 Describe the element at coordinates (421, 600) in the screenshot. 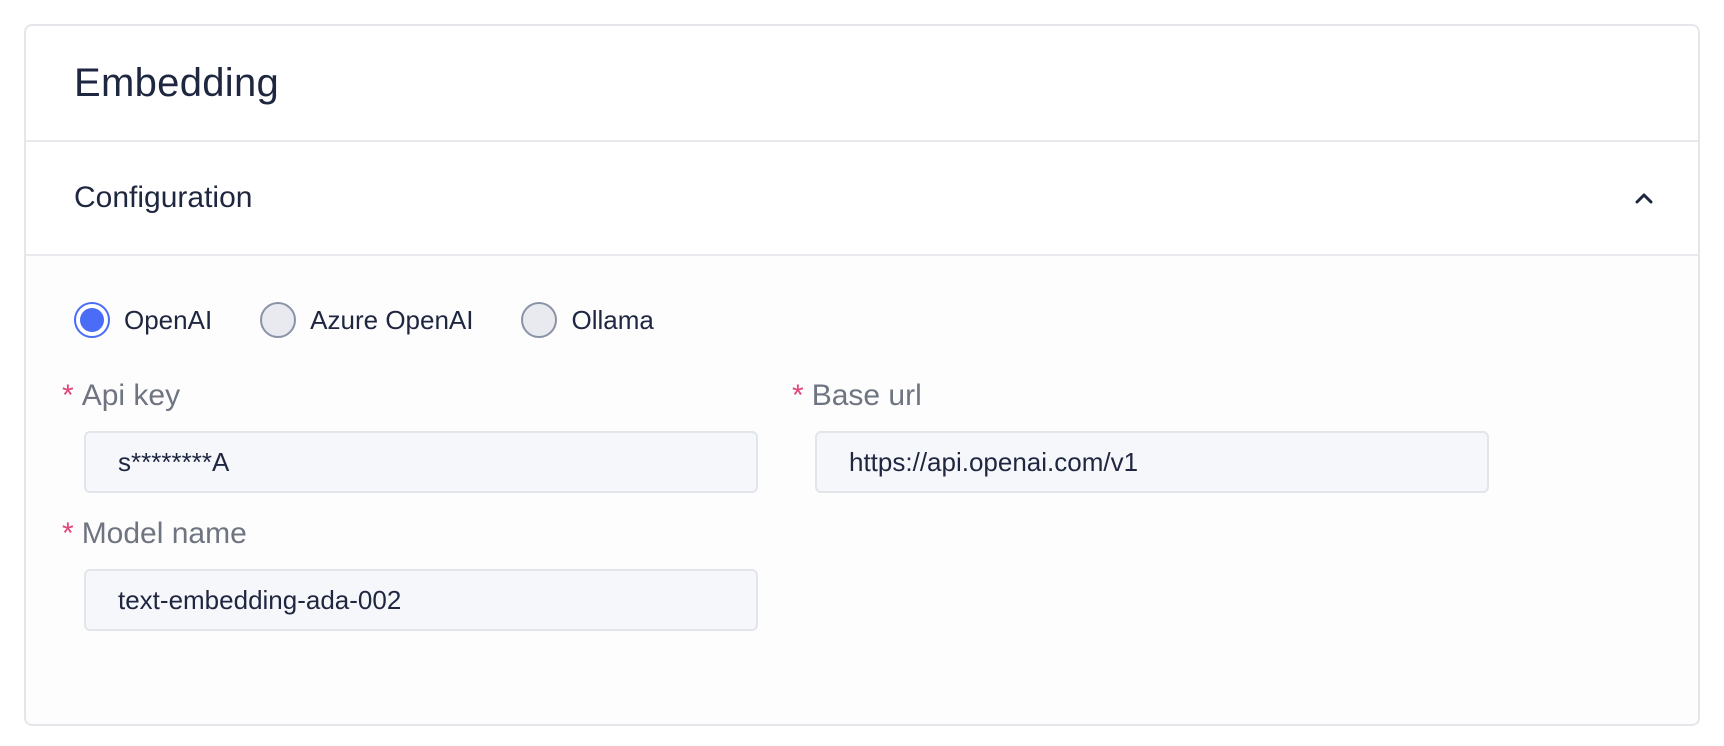

I see `model-name-input` at that location.